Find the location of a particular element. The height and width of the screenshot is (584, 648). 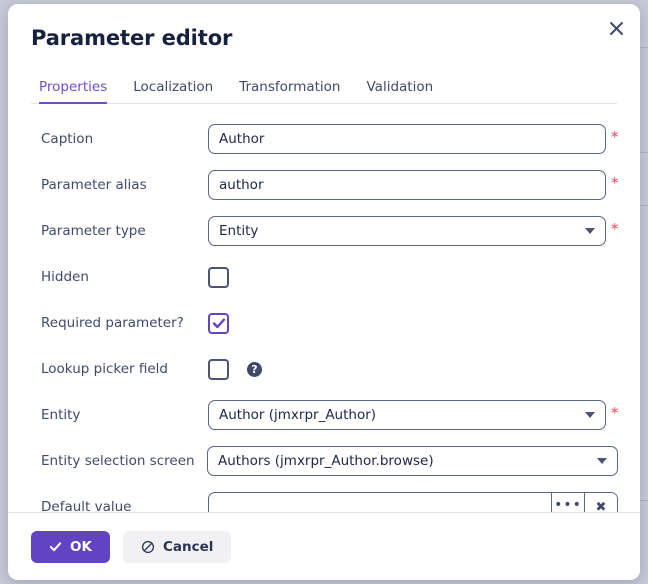

tab-transformation: Transformation is located at coordinates (289, 91).